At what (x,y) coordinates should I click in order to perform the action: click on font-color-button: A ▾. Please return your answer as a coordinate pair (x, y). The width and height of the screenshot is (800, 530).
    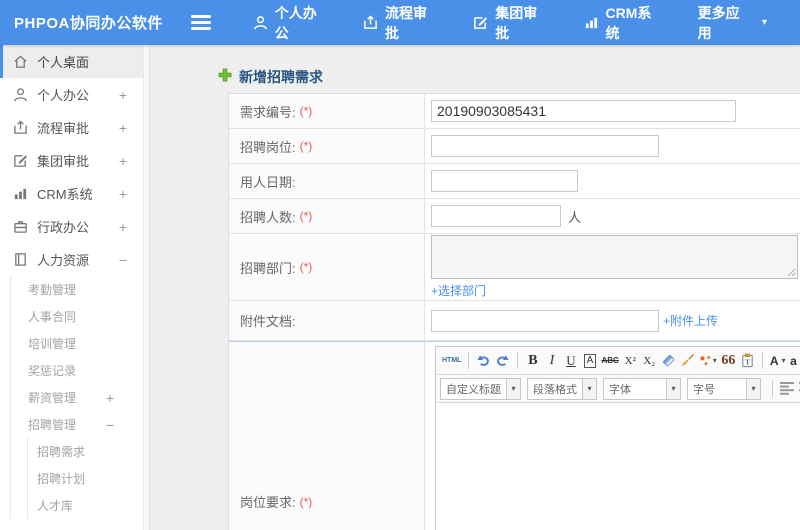
    Looking at the image, I should click on (778, 361).